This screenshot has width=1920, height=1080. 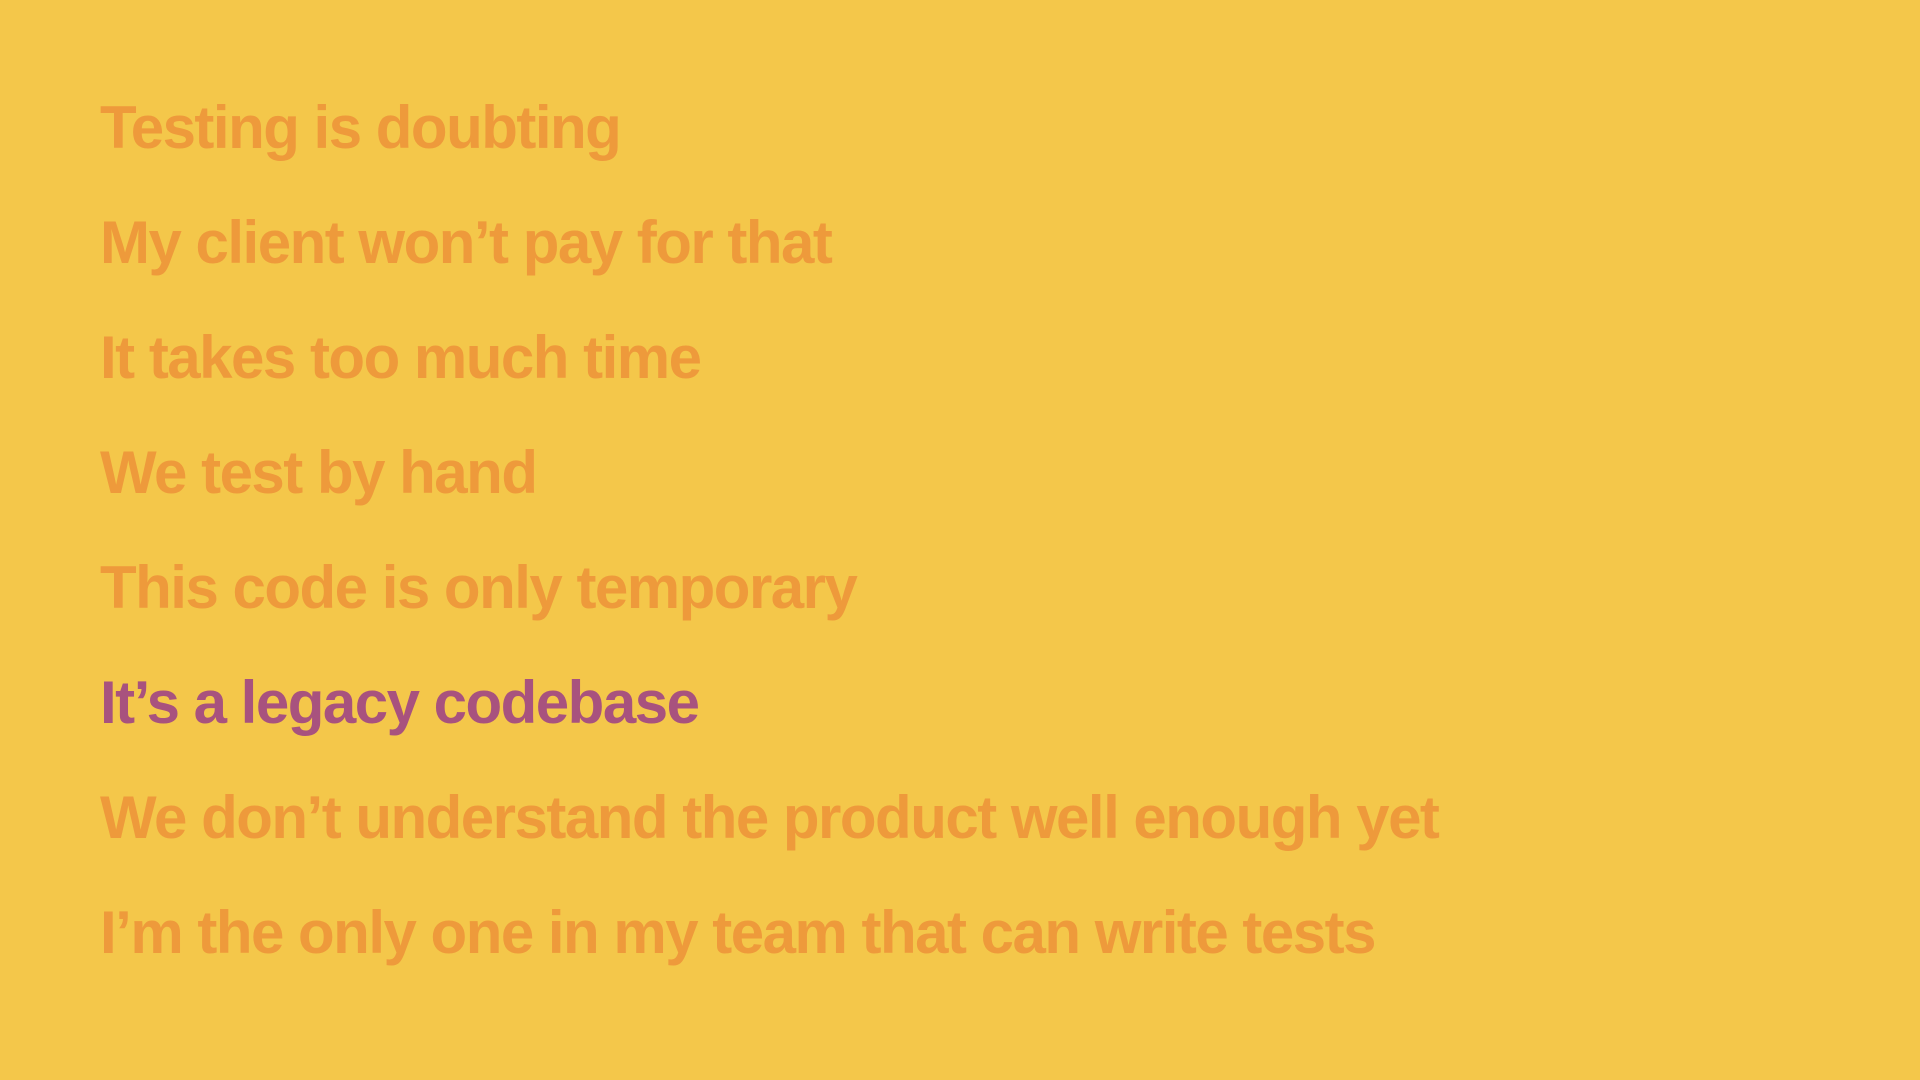 What do you see at coordinates (400, 702) in the screenshot?
I see `excuse-line-legacy-codebase: It’s a legacy codebase` at bounding box center [400, 702].